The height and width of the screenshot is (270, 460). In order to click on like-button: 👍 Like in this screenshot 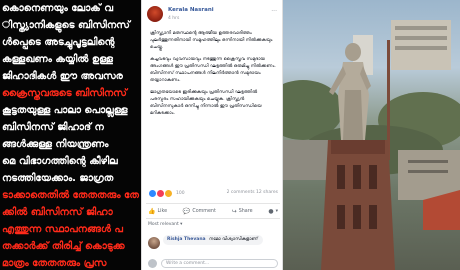, I will do `click(157, 211)`.